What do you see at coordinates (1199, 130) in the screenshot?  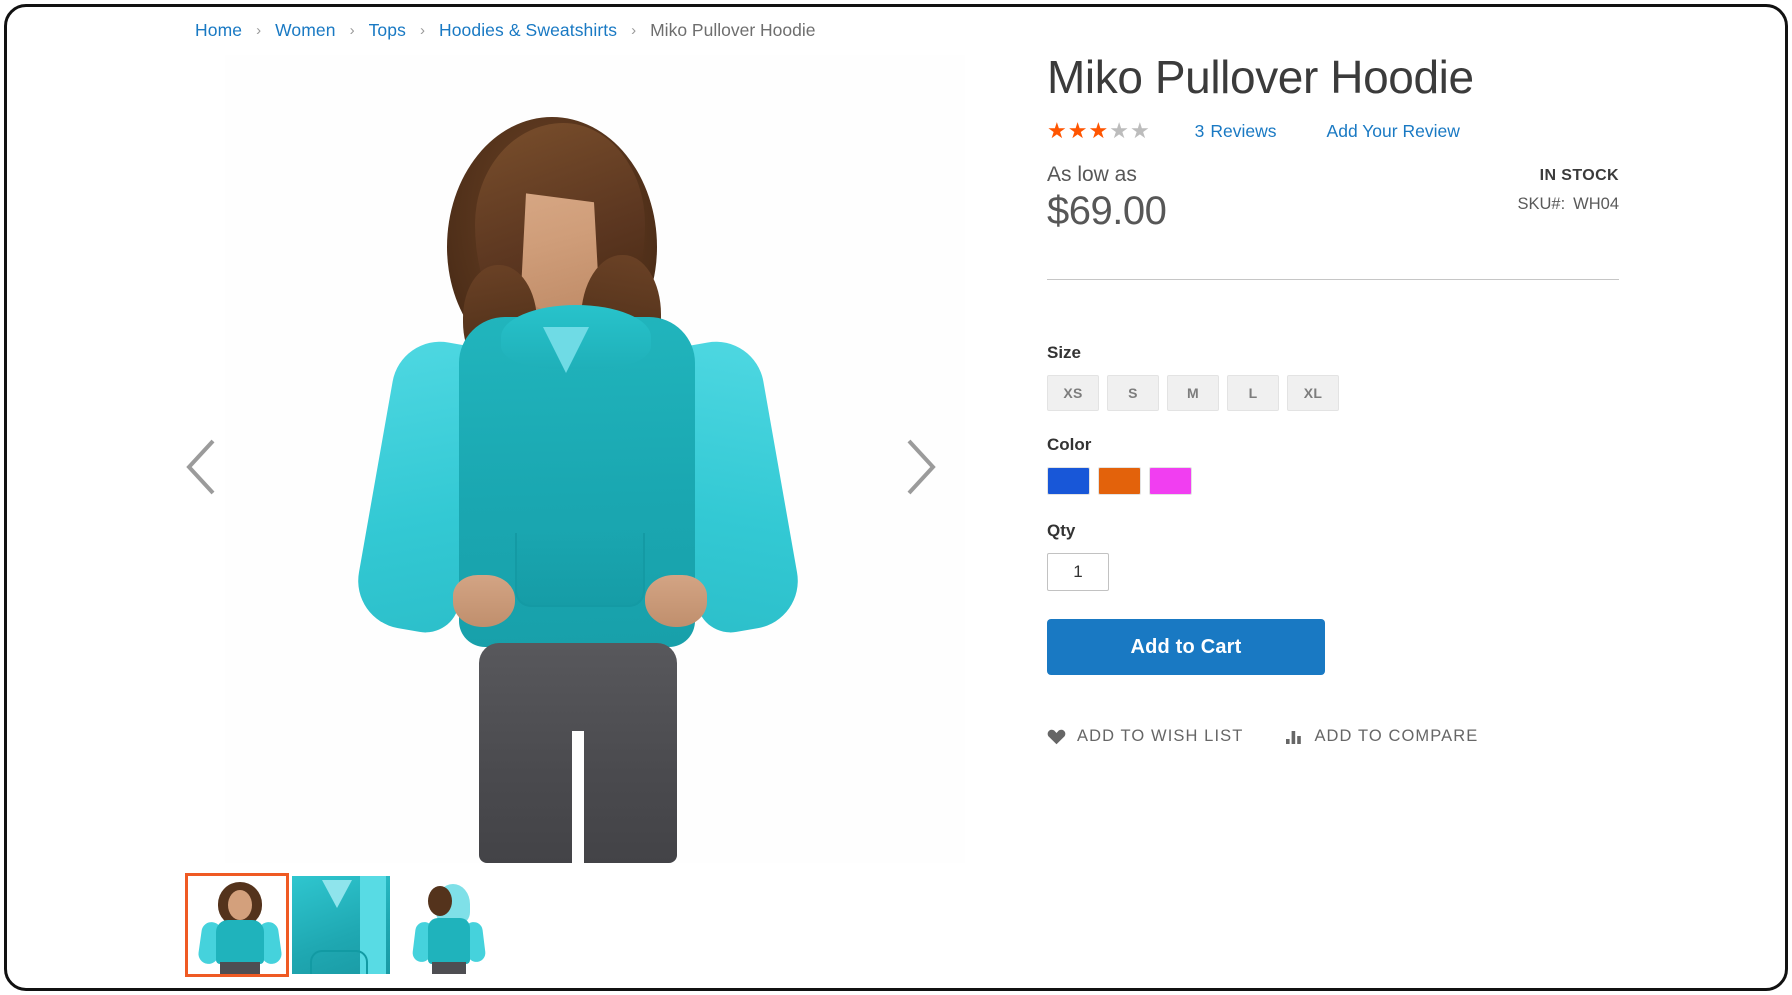 I see `reviews-count: 3` at bounding box center [1199, 130].